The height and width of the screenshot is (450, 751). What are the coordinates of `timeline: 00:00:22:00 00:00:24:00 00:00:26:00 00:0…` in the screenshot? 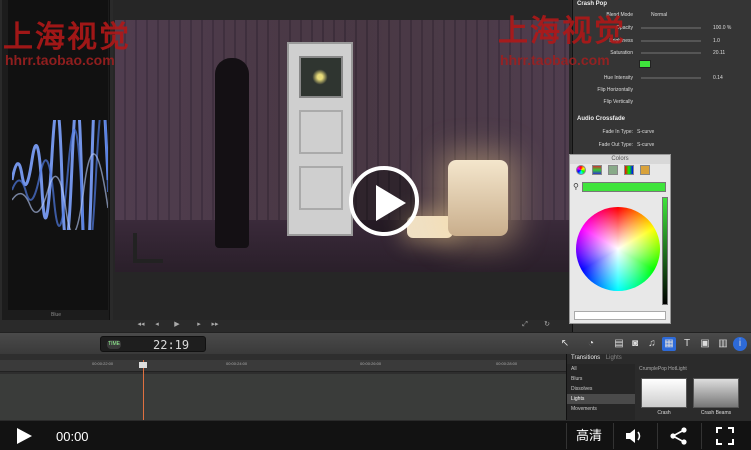 It's located at (283, 387).